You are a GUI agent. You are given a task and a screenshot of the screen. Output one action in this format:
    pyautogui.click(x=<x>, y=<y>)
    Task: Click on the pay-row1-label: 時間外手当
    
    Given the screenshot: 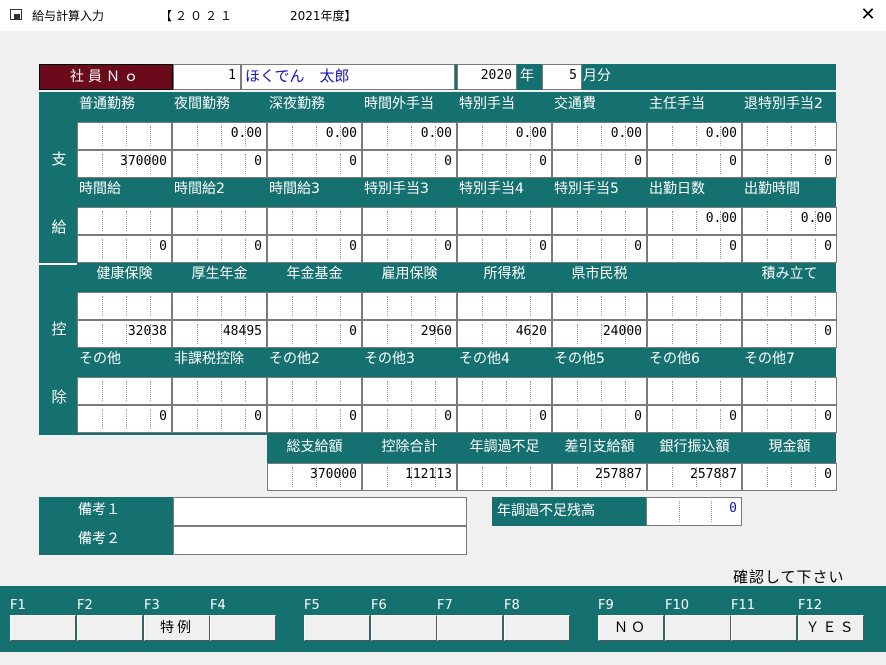 What is the action you would take?
    pyautogui.click(x=399, y=104)
    